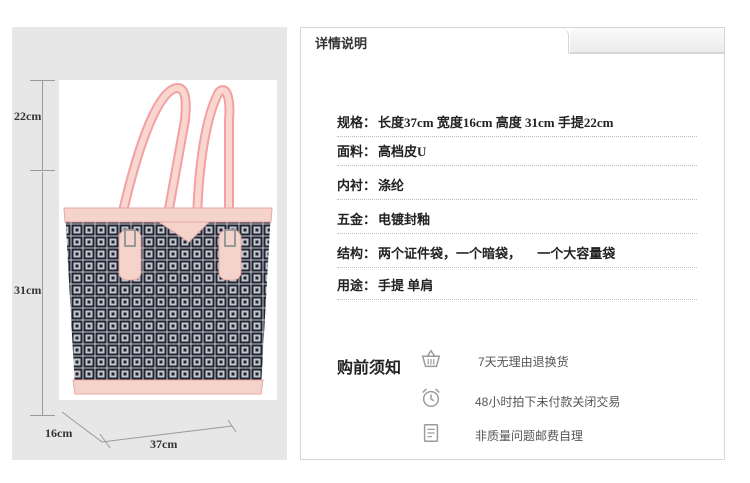 The height and width of the screenshot is (483, 750). Describe the element at coordinates (529, 436) in the screenshot. I see `notice-item-shipping: 非质量问题邮费自理` at that location.